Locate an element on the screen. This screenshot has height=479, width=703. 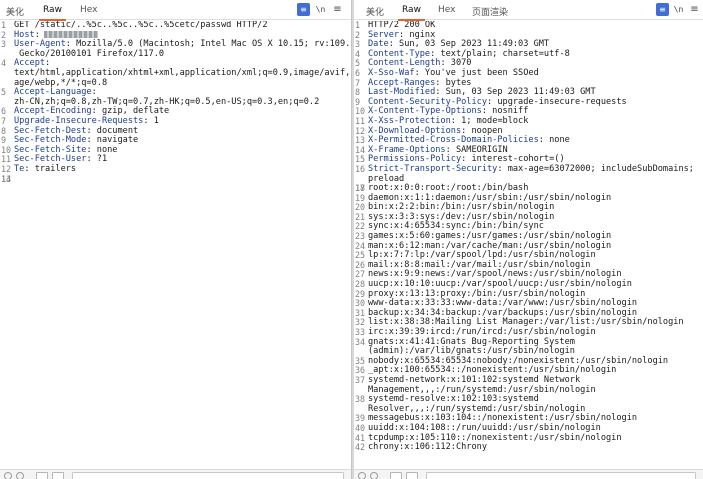
header-value: : document is located at coordinates (112, 130).